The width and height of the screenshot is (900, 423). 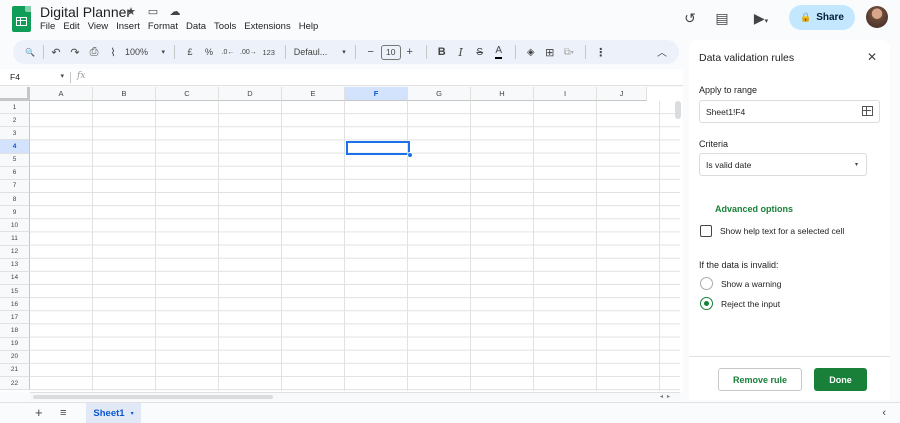 I want to click on row-header: 22, so click(x=15, y=383).